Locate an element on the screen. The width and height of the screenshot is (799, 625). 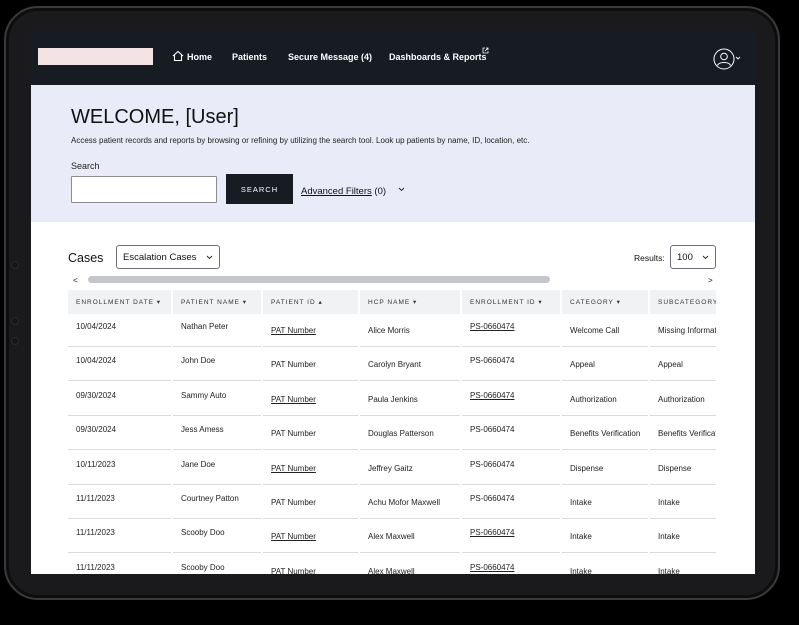
patient-name-text: Sammy Auto is located at coordinates (204, 395).